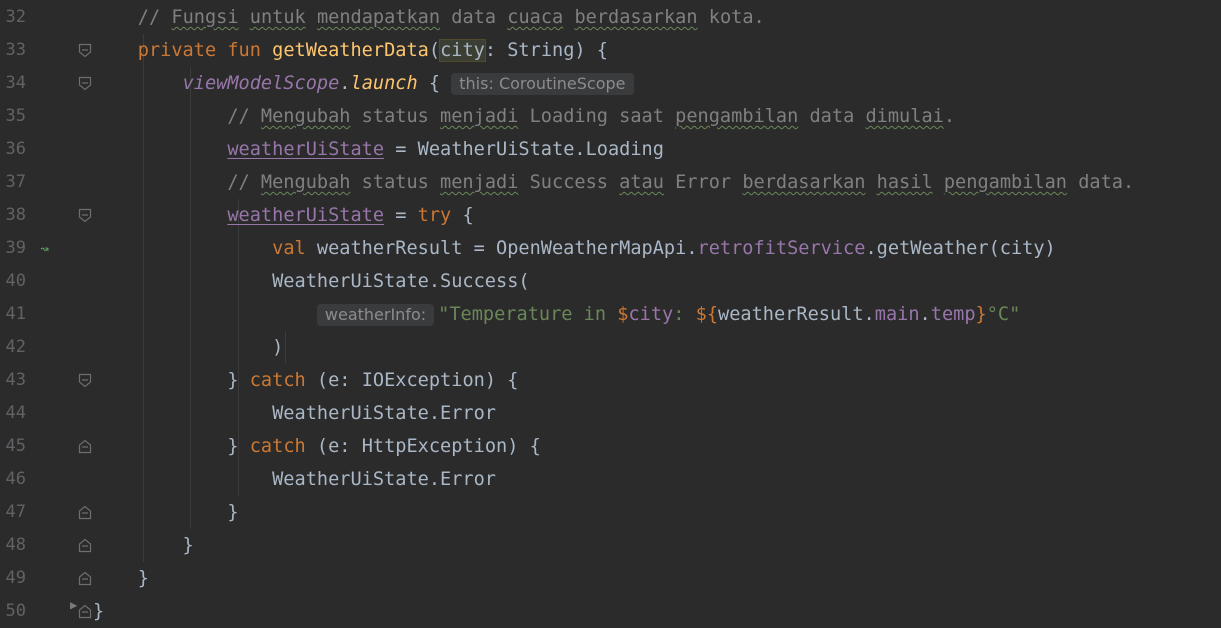 The width and height of the screenshot is (1221, 628). I want to click on code-token: °C", so click(1003, 314).